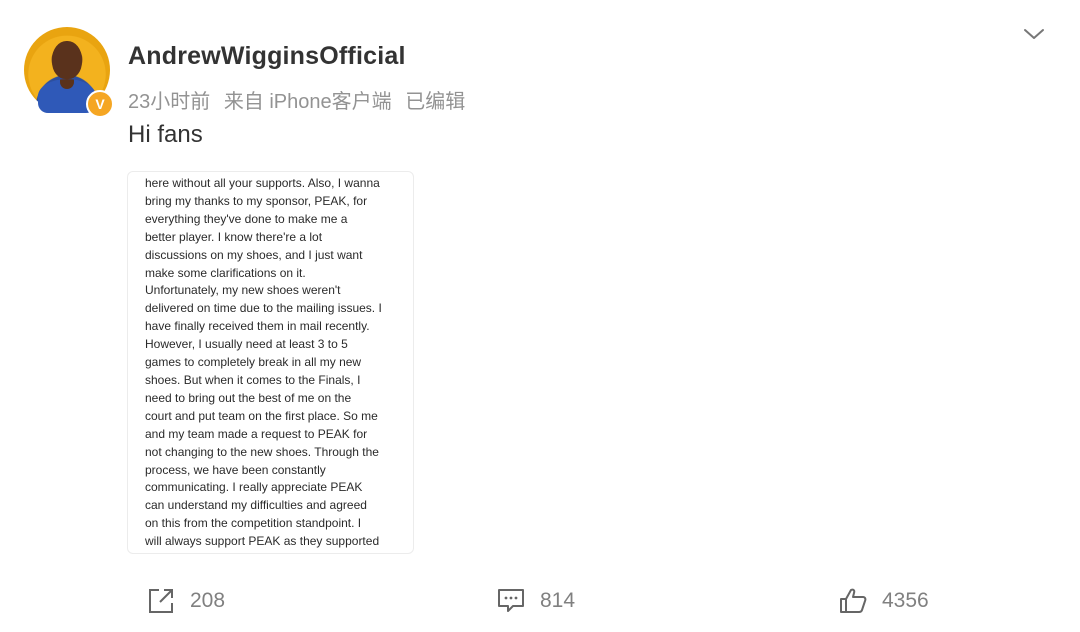 The width and height of the screenshot is (1080, 632). Describe the element at coordinates (169, 102) in the screenshot. I see `post-time: 23小时前` at that location.